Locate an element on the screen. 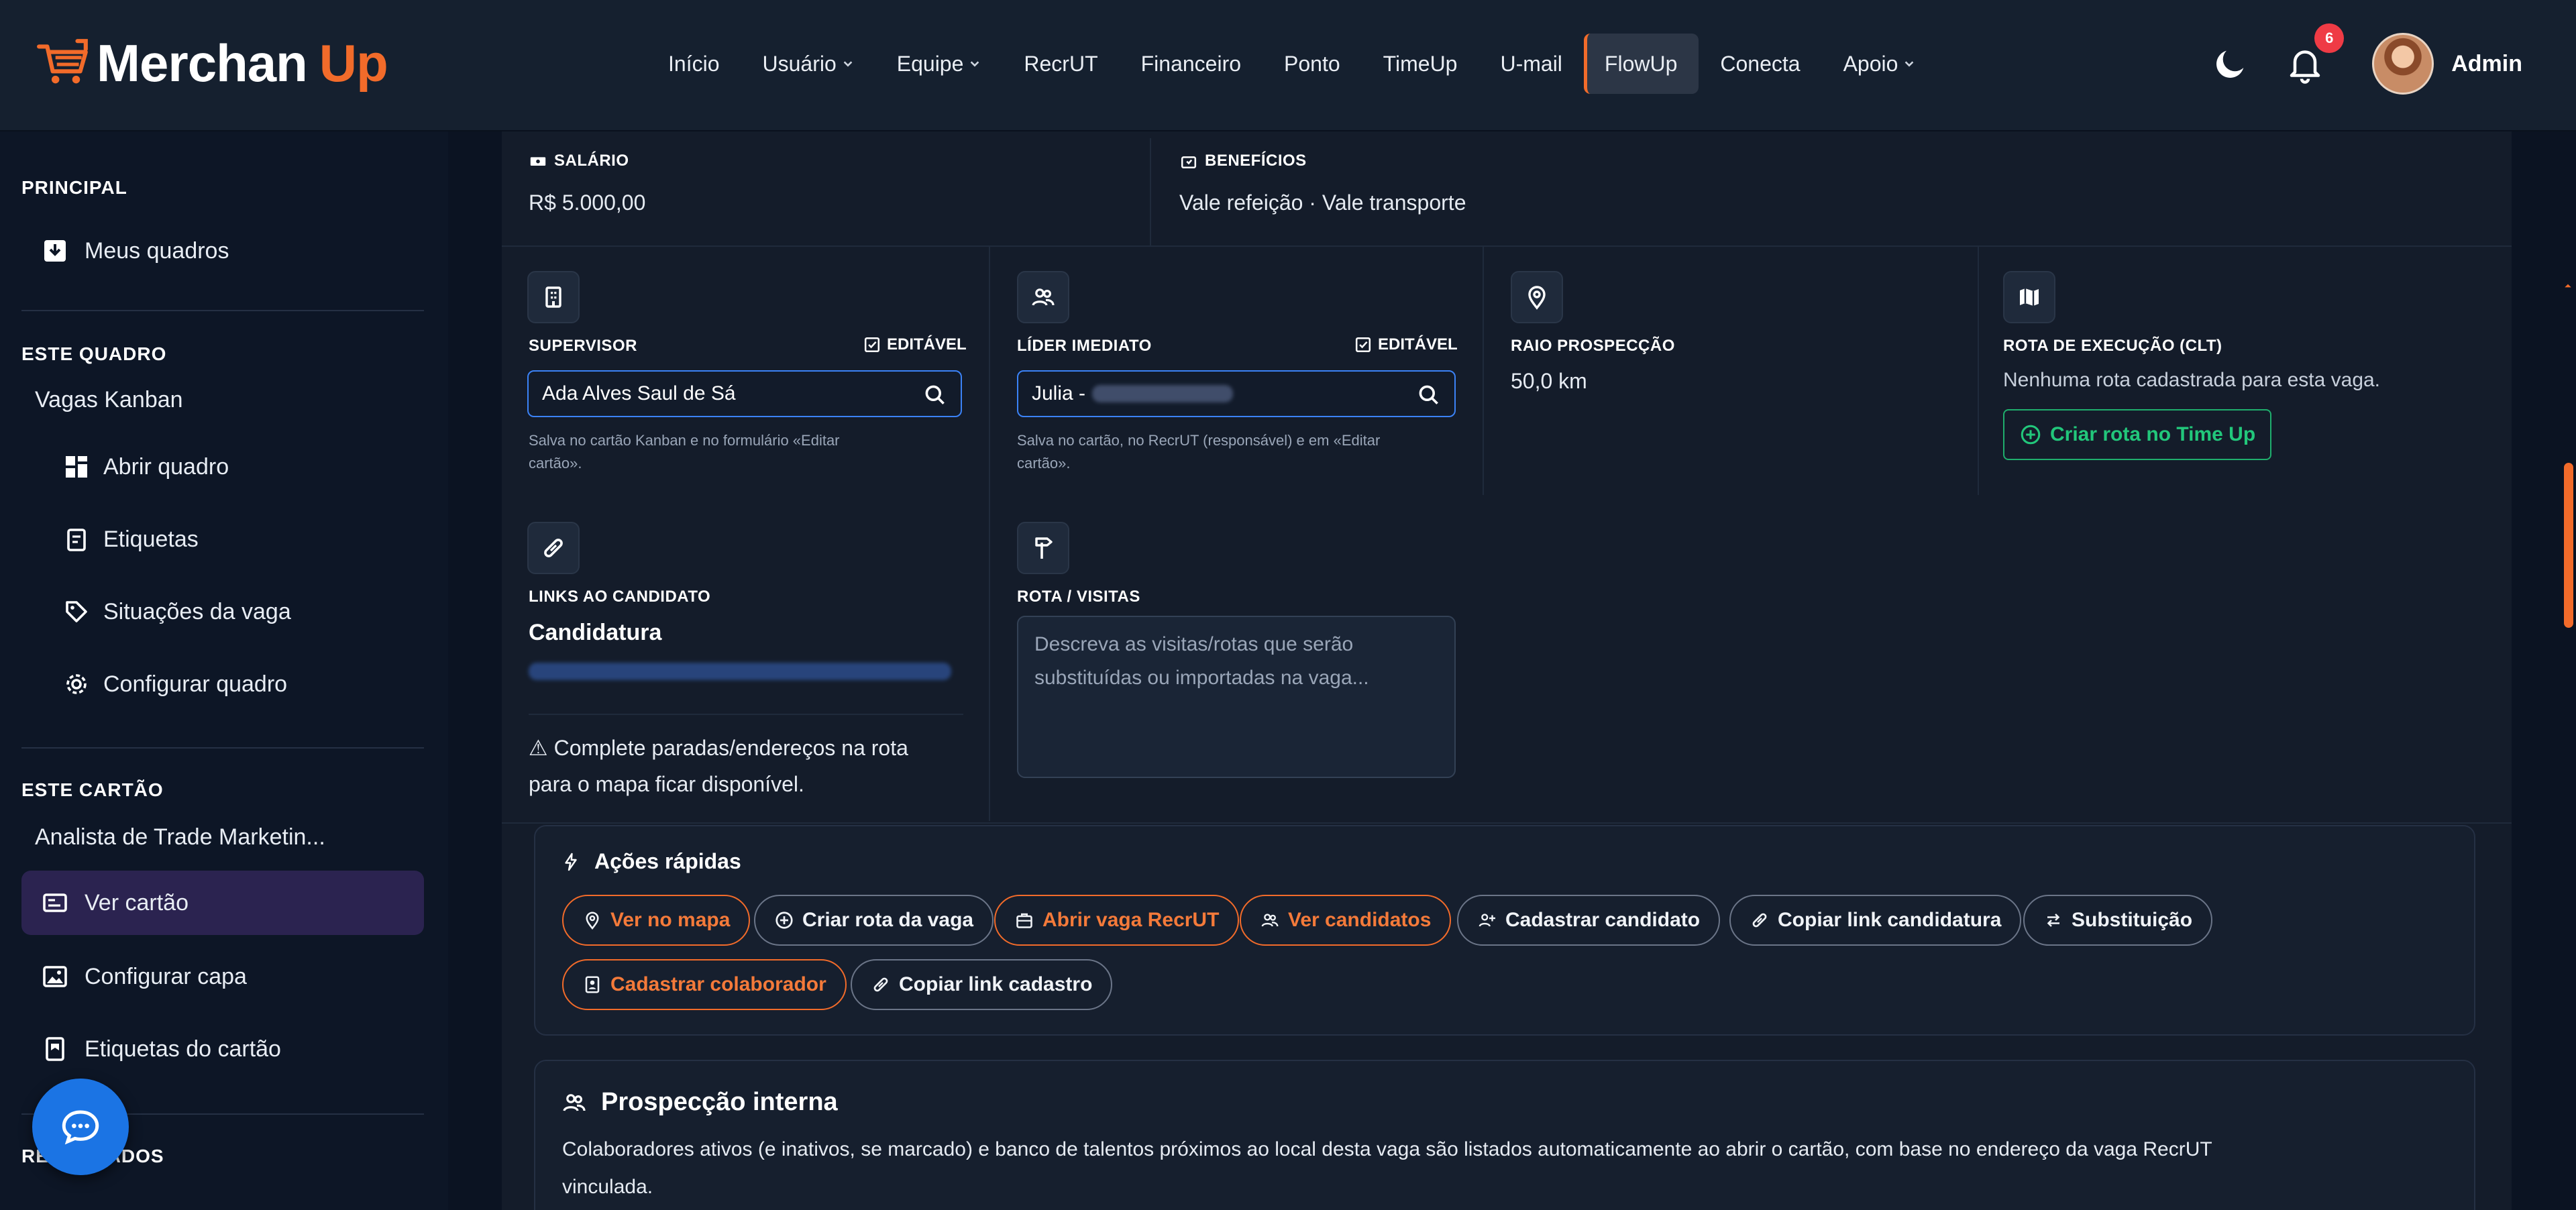 This screenshot has height=1210, width=2576. note-line: cartão». is located at coordinates (555, 464).